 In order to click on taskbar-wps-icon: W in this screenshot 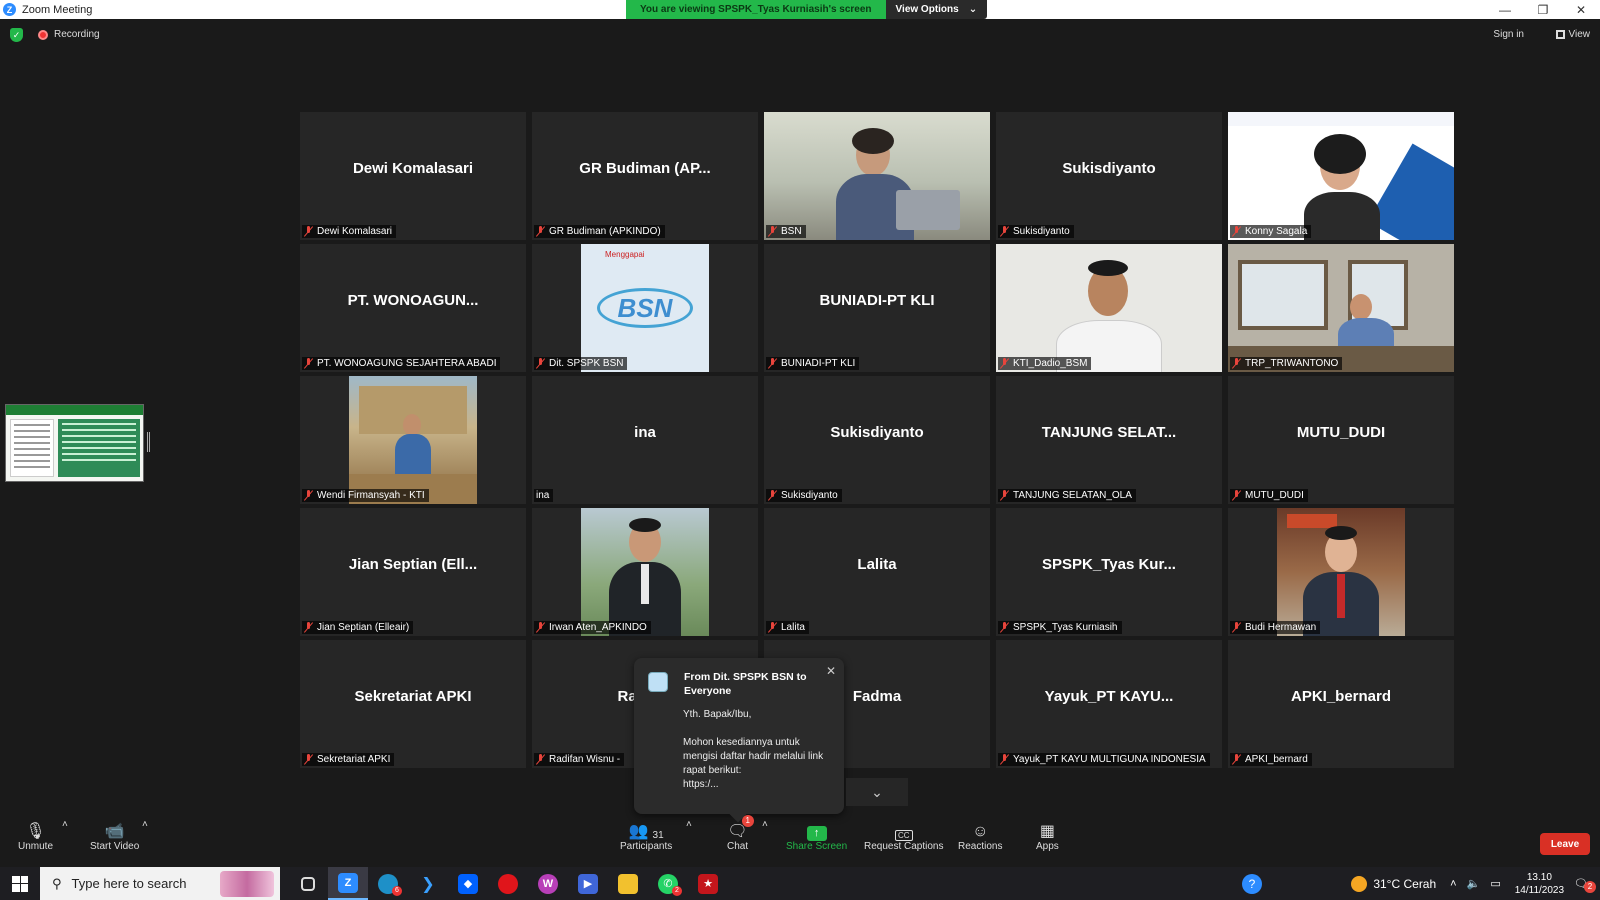, I will do `click(548, 883)`.